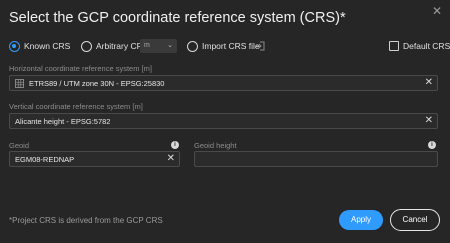  What do you see at coordinates (45, 159) in the screenshot?
I see `geoid-value: EGM08-REDNAP` at bounding box center [45, 159].